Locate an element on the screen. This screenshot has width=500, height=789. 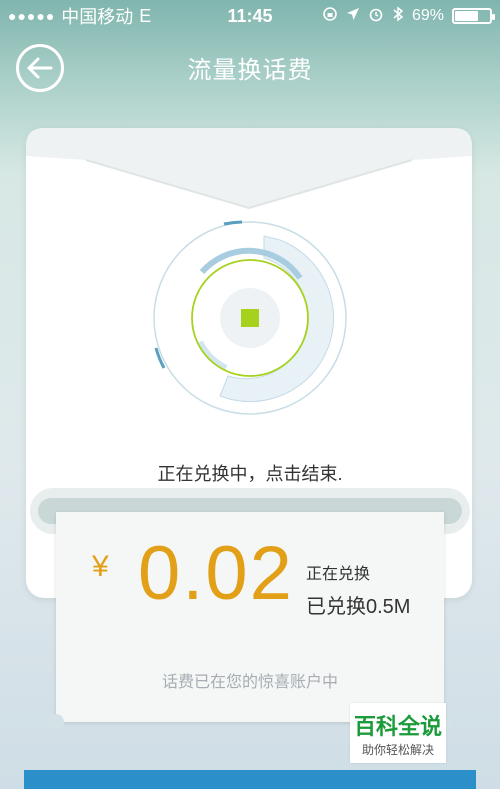
status-bar: ●●●●● 中国移动 E 11:45 69% is located at coordinates (250, 16).